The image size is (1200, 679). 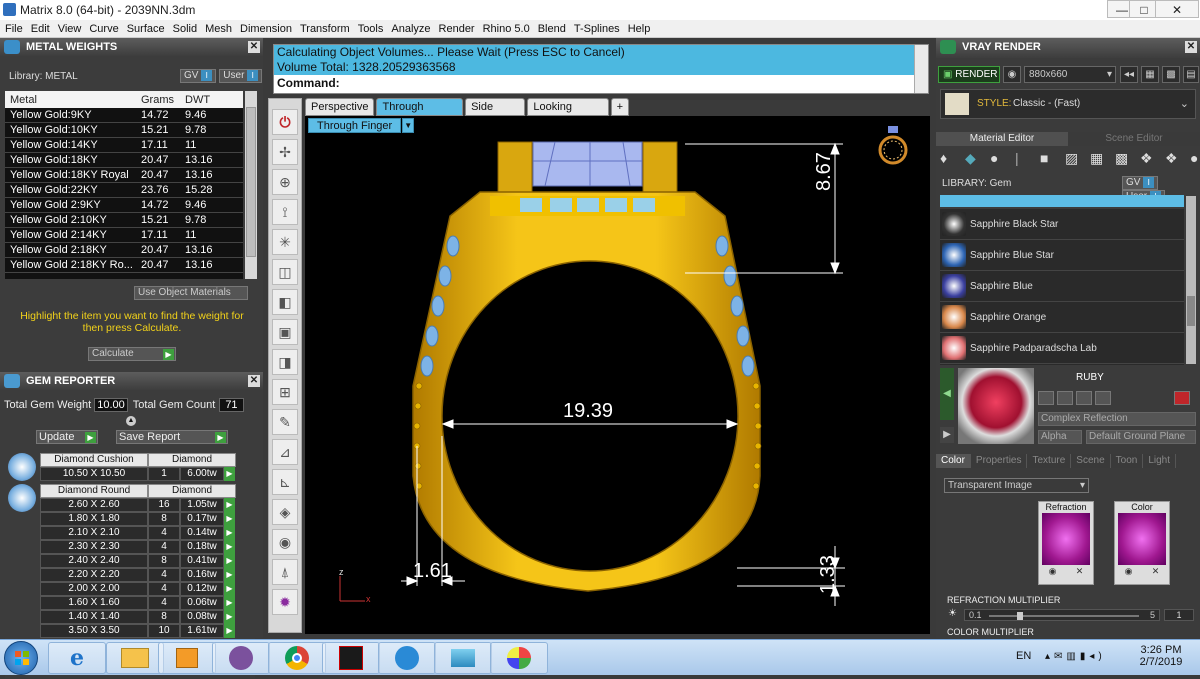 What do you see at coordinates (124, 145) in the screenshot?
I see `table-row: Yellow Gold:14KY 17.11 11` at bounding box center [124, 145].